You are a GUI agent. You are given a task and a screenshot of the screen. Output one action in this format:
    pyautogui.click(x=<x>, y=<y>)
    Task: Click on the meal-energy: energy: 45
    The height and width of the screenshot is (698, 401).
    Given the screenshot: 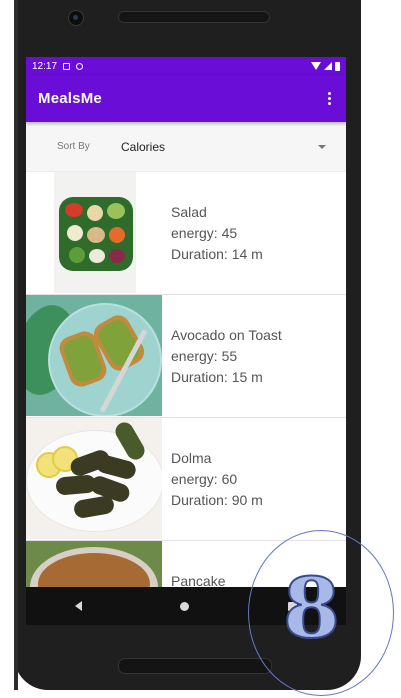 What is the action you would take?
    pyautogui.click(x=204, y=233)
    